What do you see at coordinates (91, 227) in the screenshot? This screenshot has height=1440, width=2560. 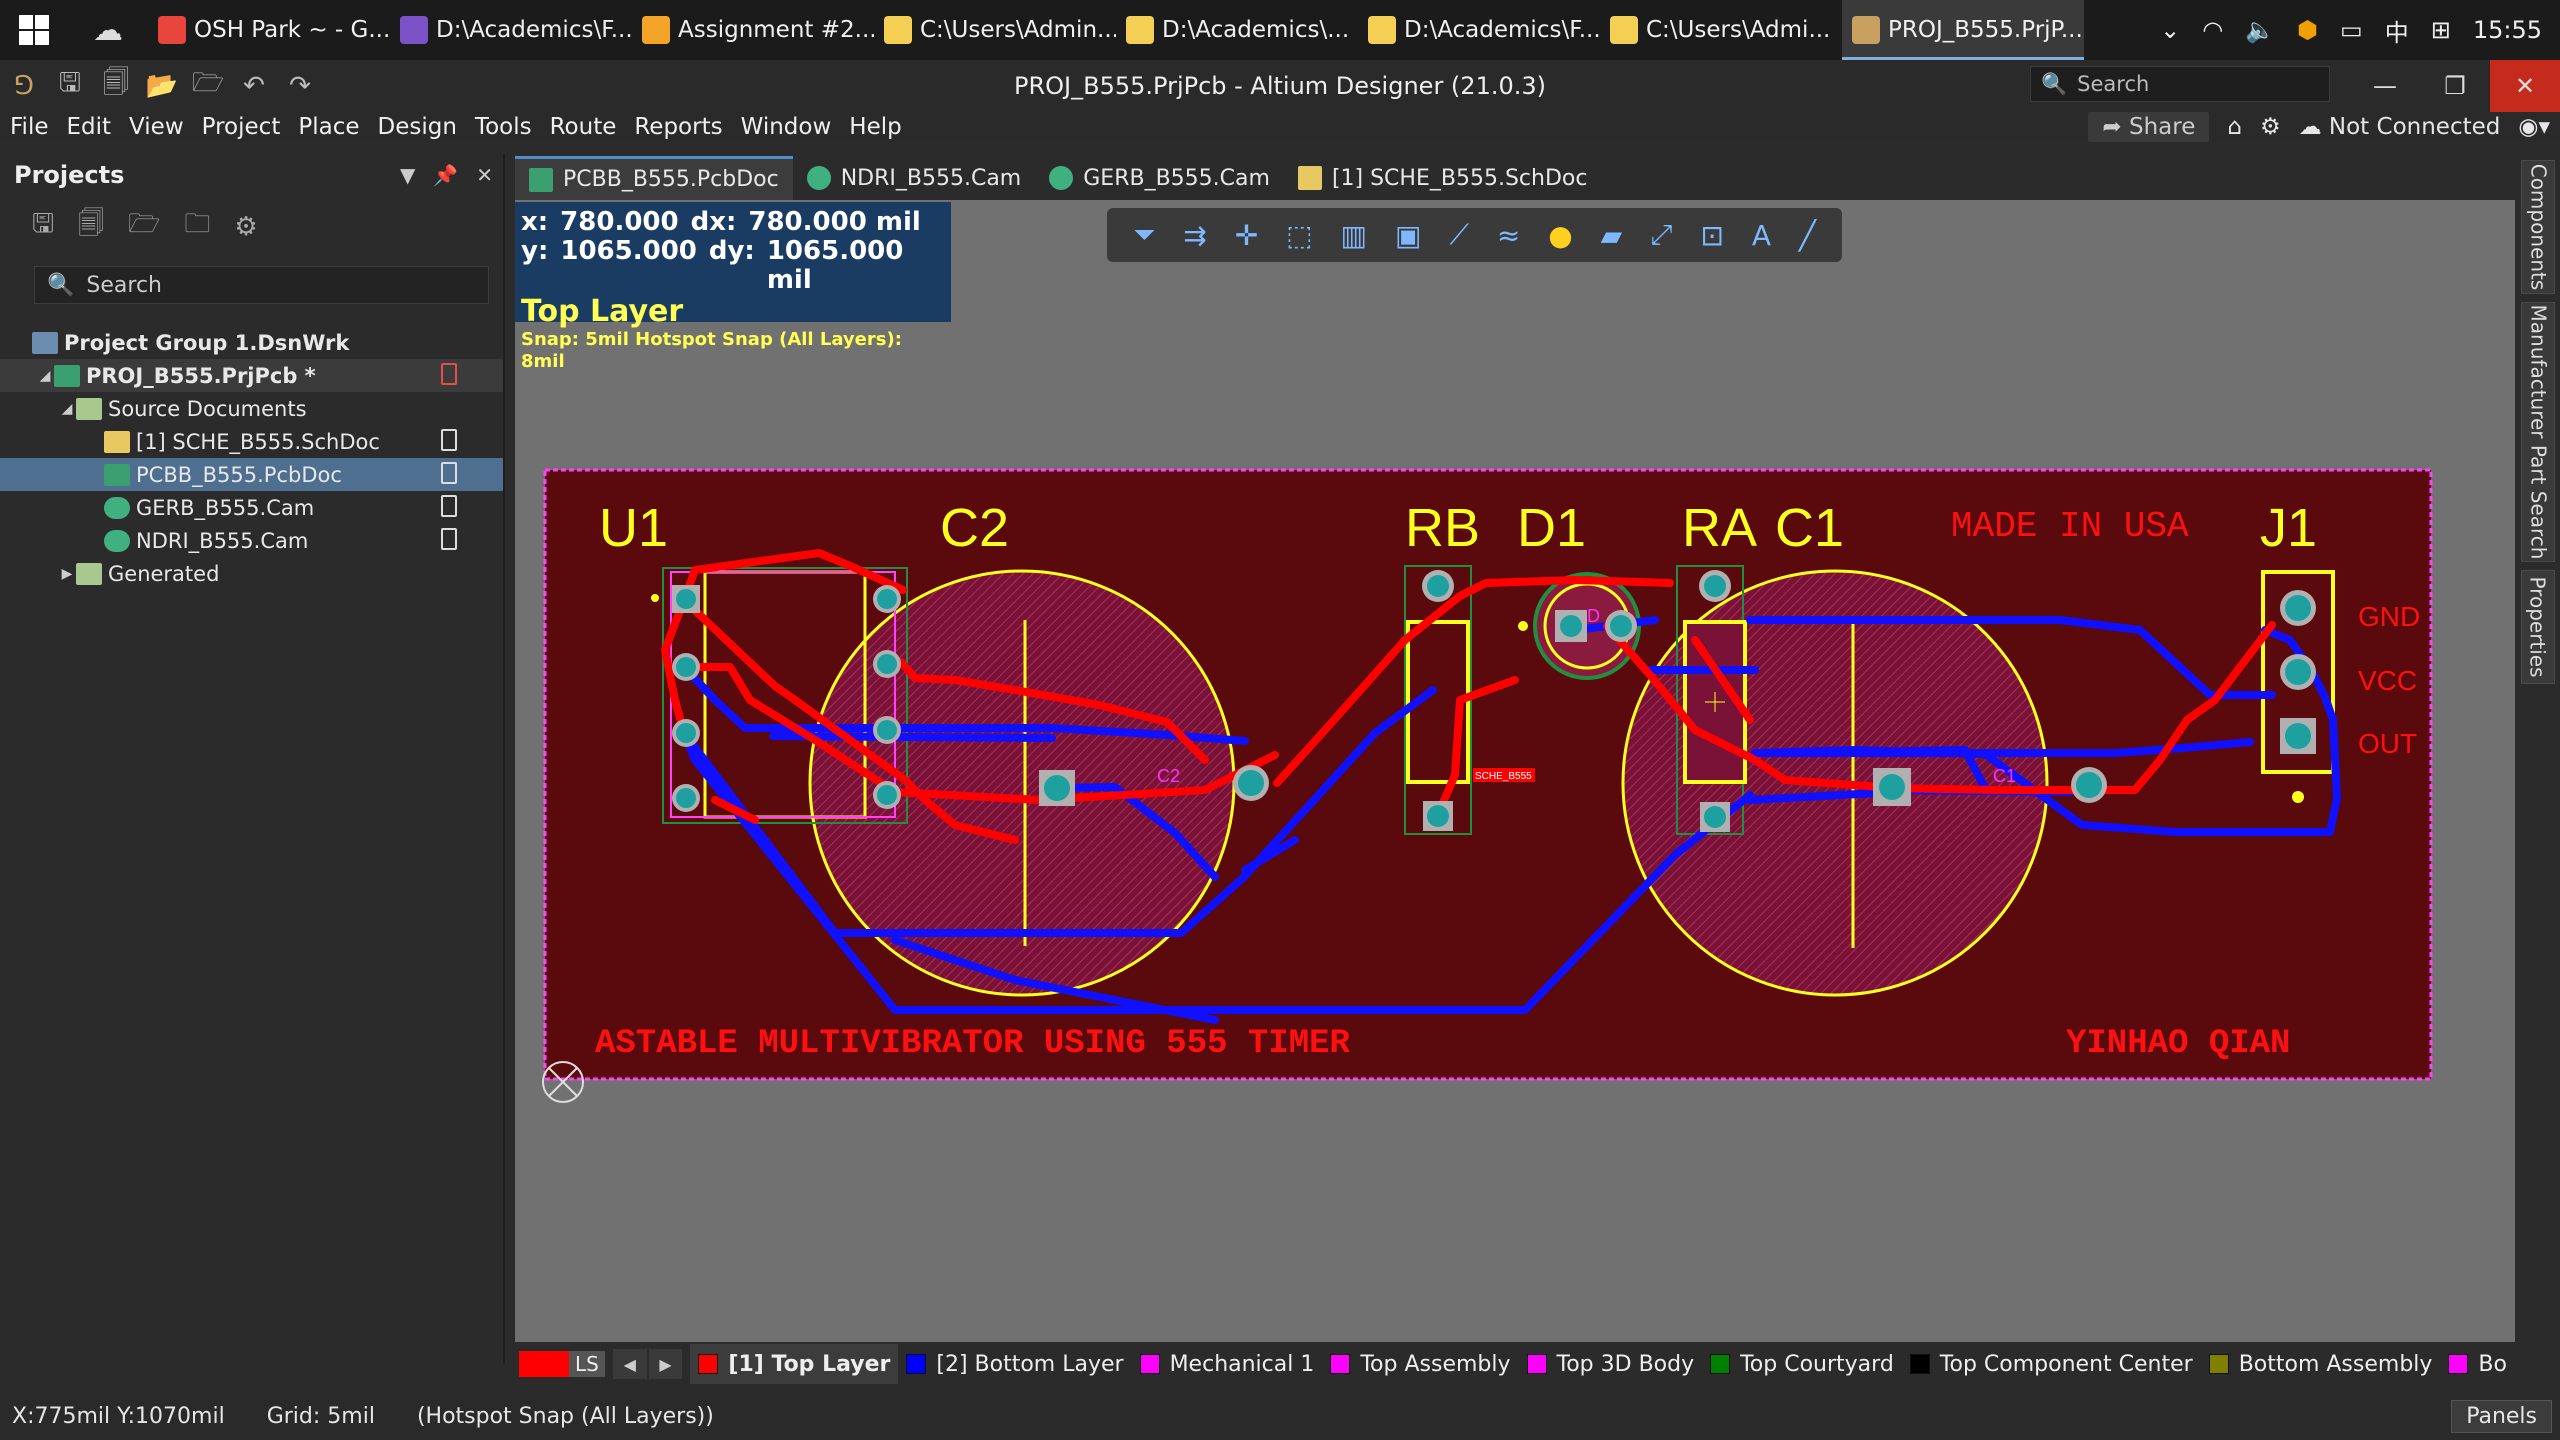 I see `copy-icon: 🗐` at bounding box center [91, 227].